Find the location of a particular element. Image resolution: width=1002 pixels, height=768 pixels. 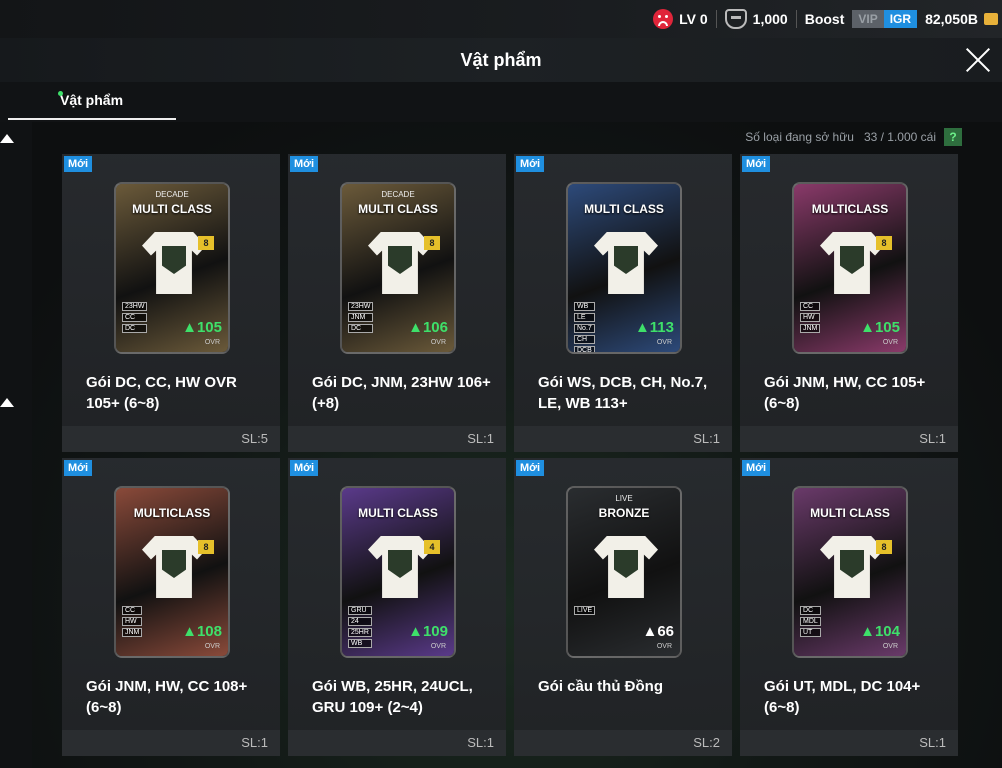

level-text: LV 0 is located at coordinates (693, 19).